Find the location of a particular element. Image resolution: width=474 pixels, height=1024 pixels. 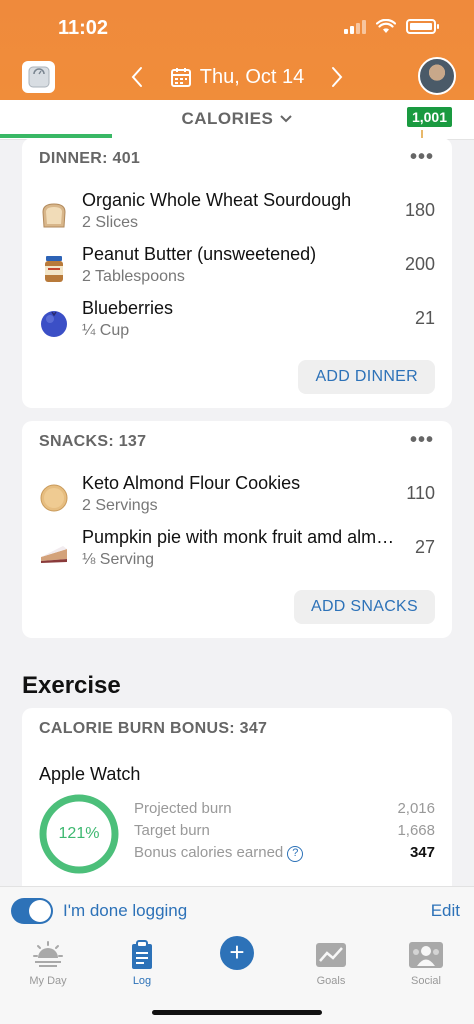

scale-button is located at coordinates (38, 77).